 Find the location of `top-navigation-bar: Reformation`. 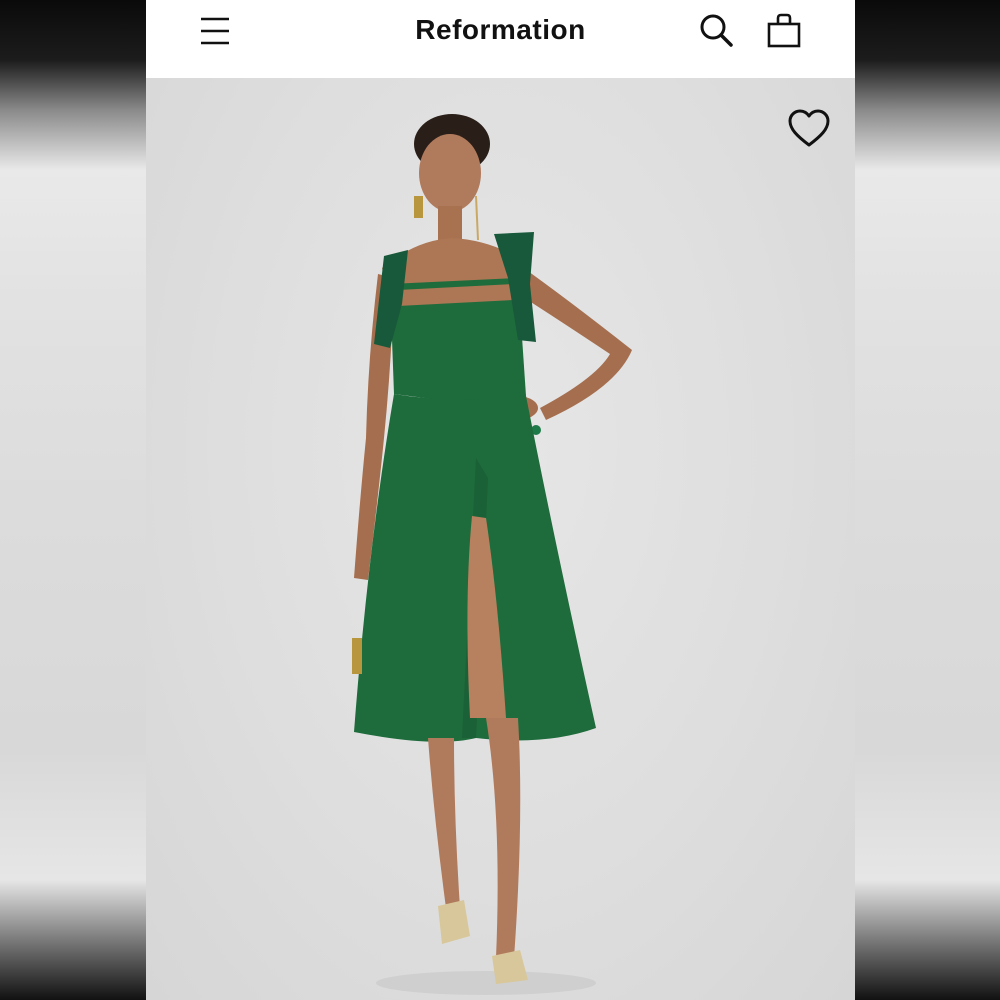

top-navigation-bar: Reformation is located at coordinates (500, 39).